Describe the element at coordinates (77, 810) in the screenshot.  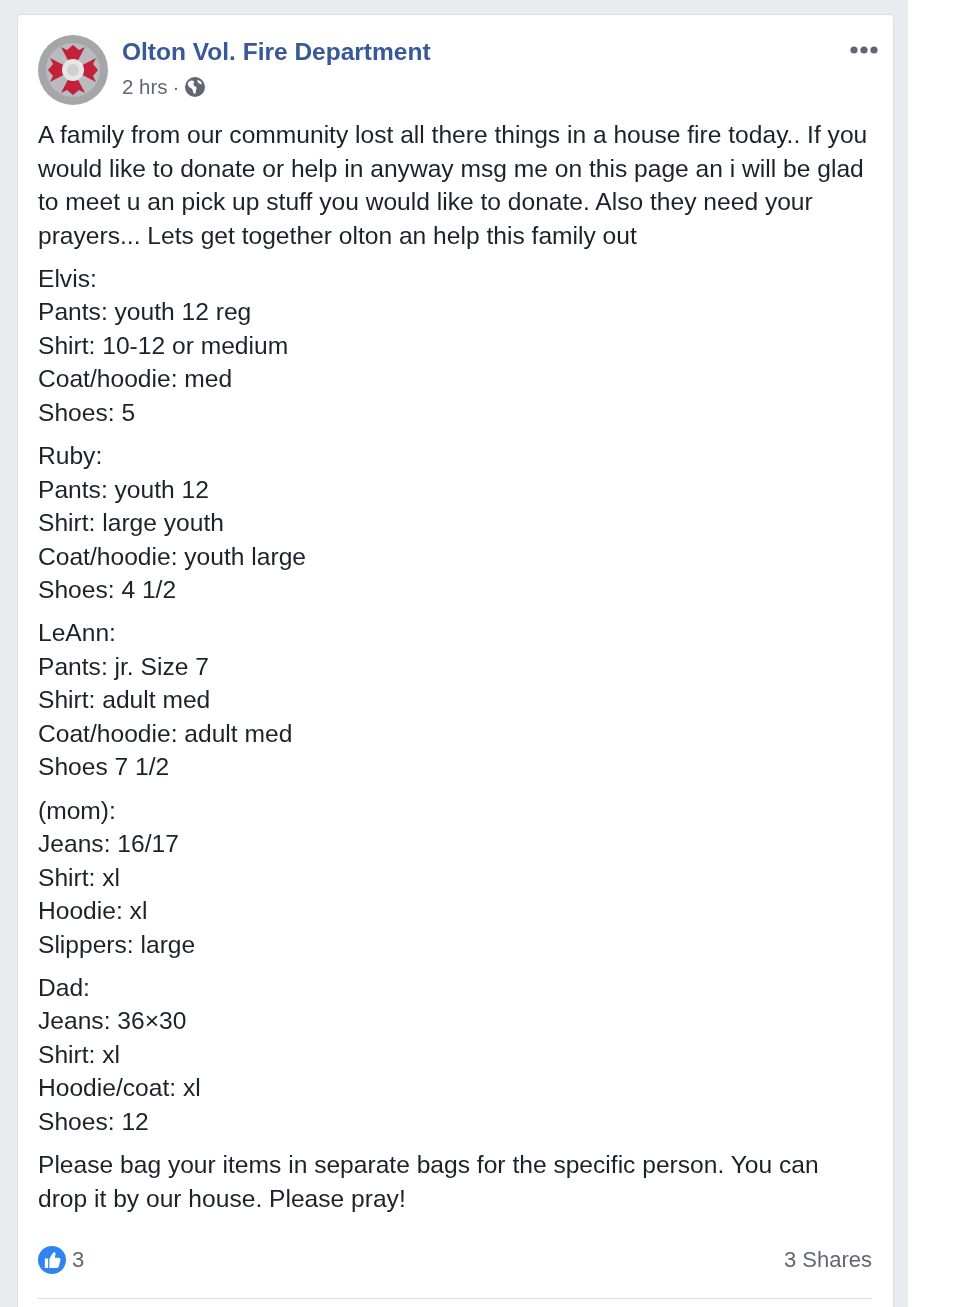
I see `post-text-line: (mom):` at that location.